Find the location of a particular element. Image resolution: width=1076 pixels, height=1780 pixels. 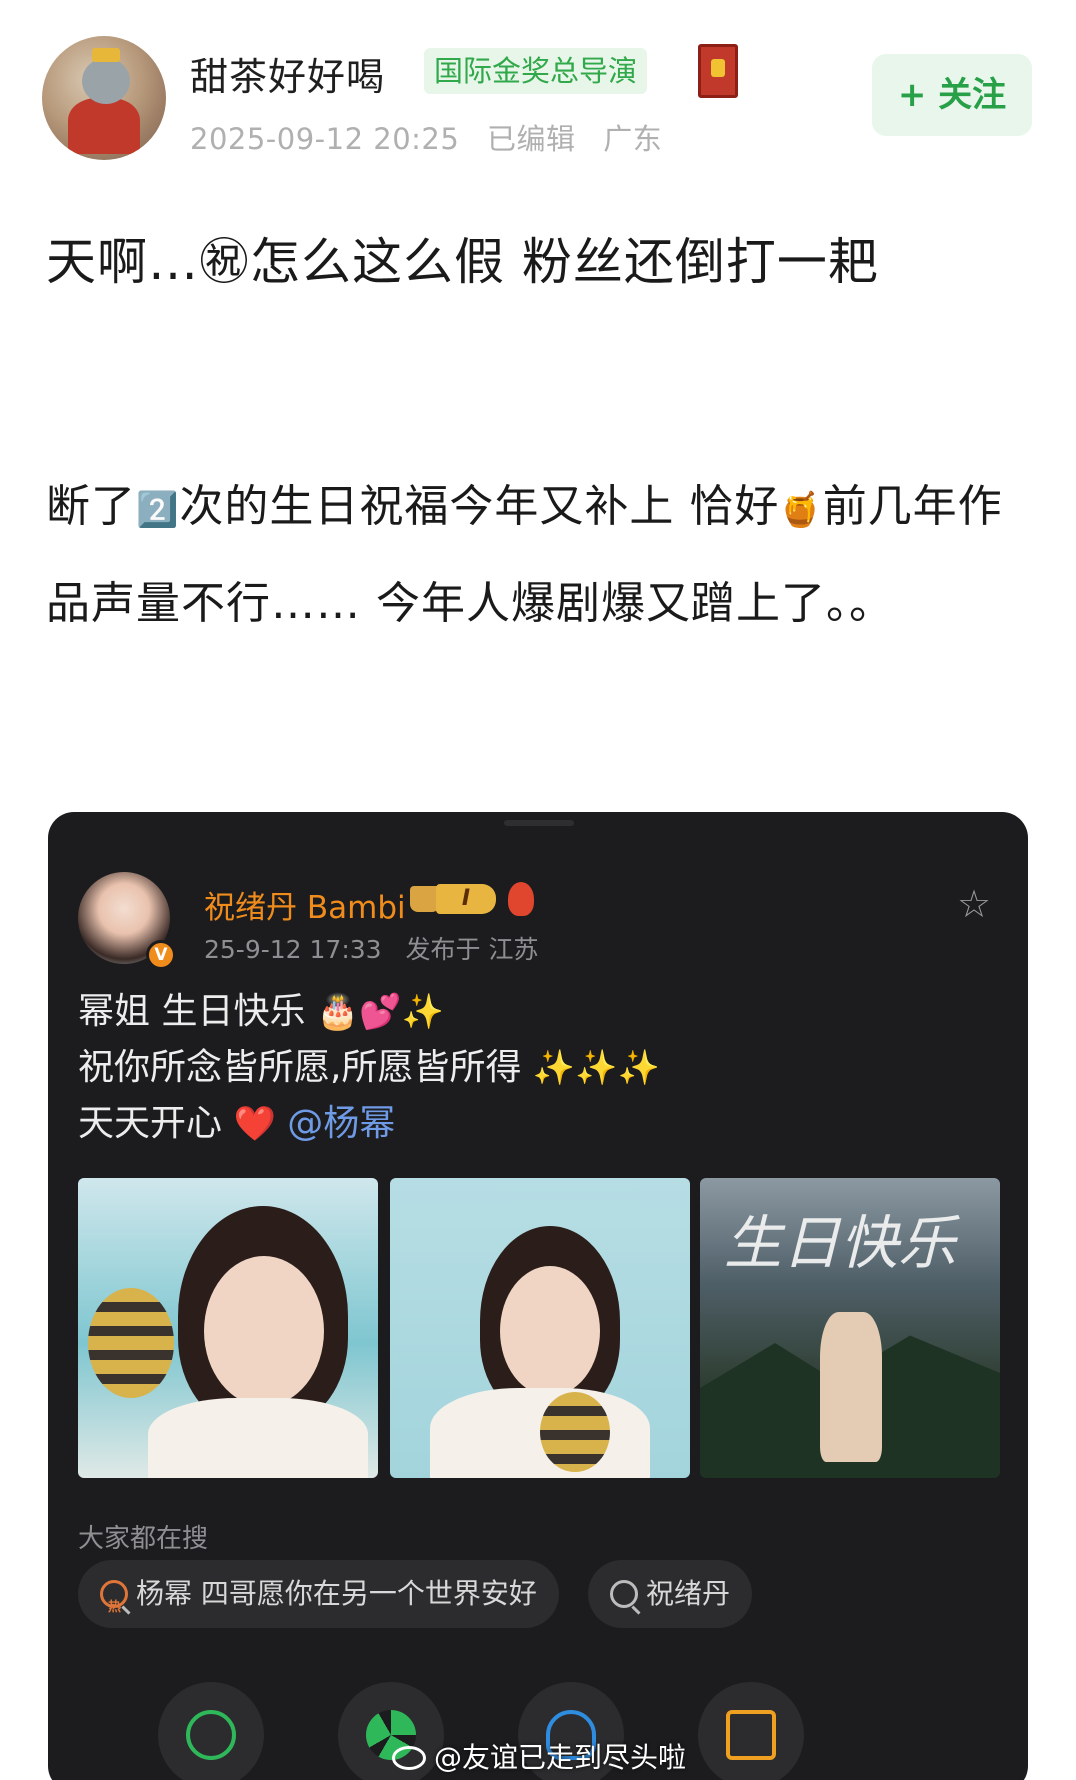

watermark-text: @友谊已走到尽头啦 is located at coordinates (560, 1757).